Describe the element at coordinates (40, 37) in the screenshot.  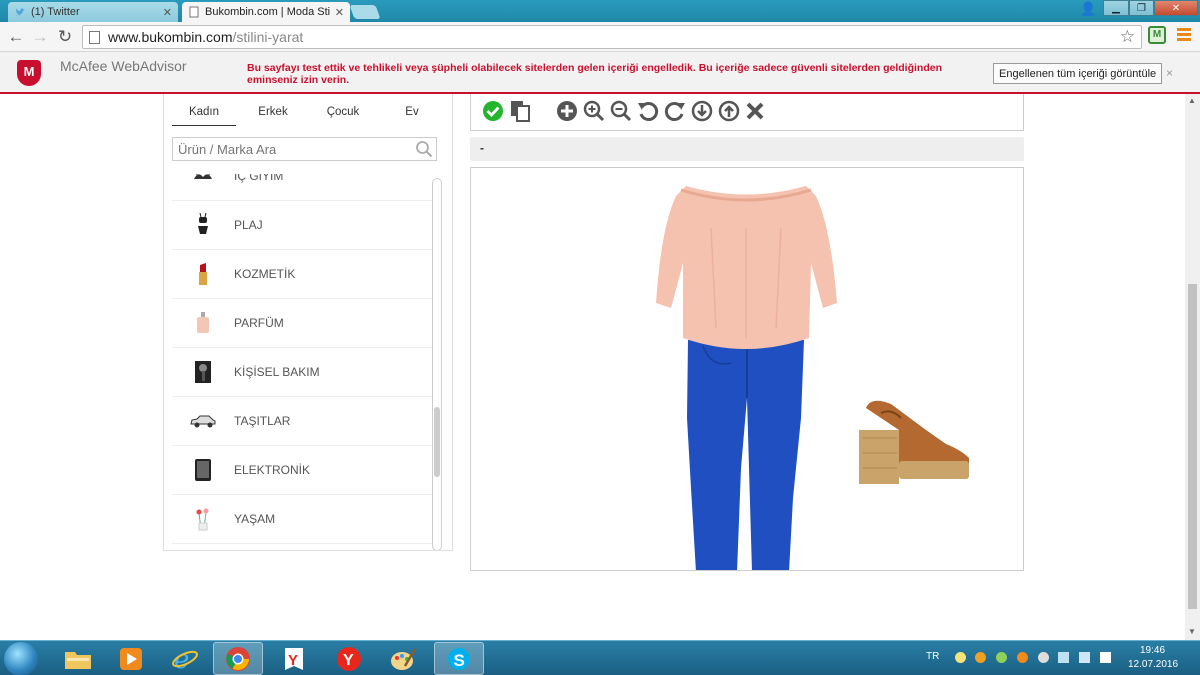
I see `forward-arrow-icon: →` at that location.